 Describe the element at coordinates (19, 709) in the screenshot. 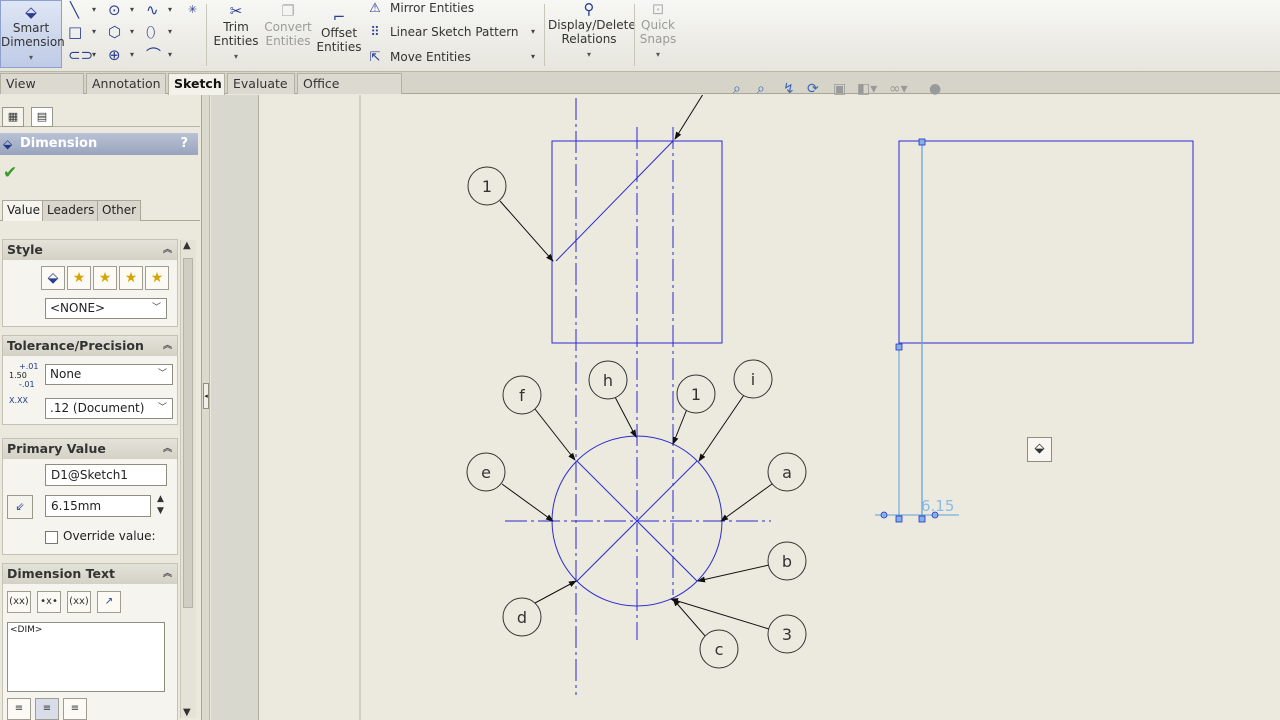

I see `align-left-icon: ≡` at that location.